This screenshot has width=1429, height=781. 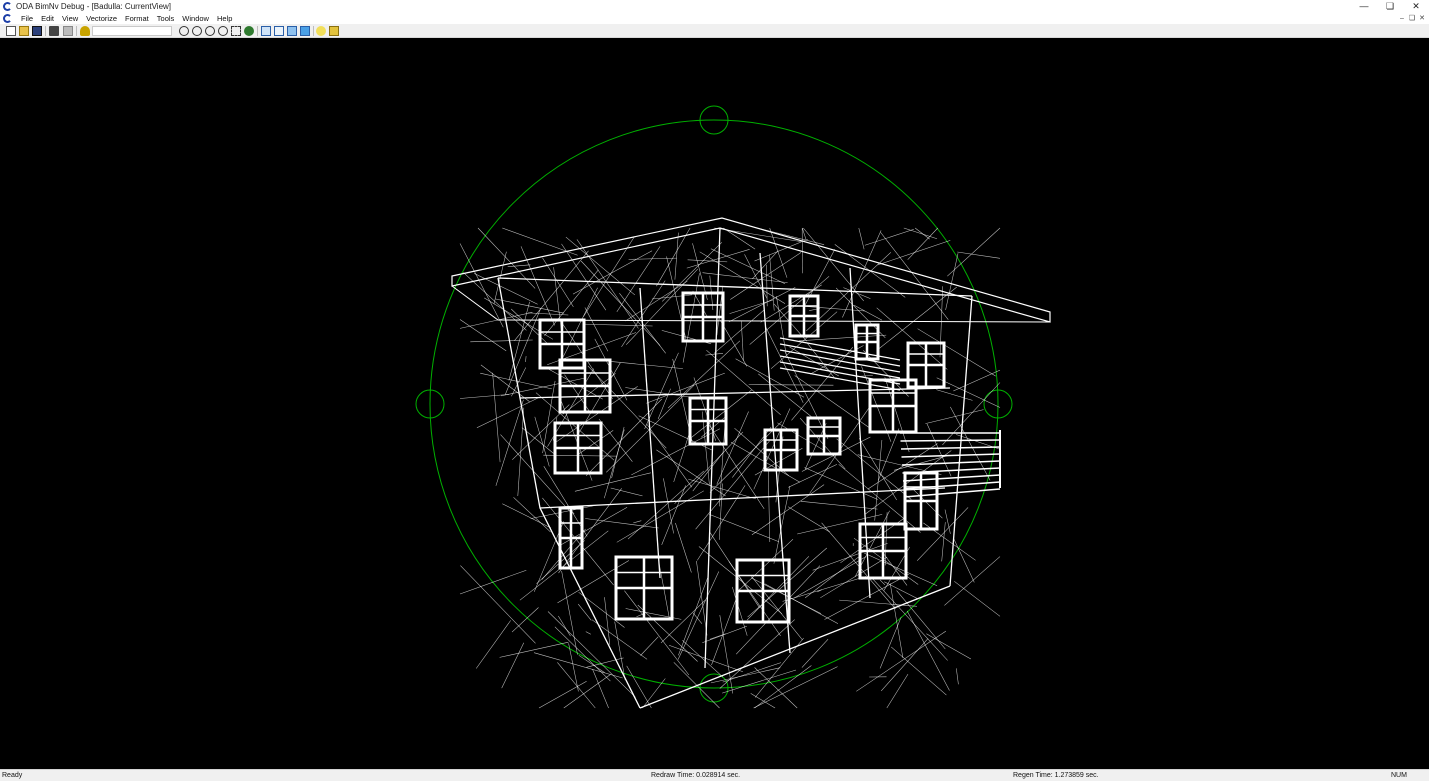 What do you see at coordinates (334, 31) in the screenshot?
I see `properties-icon` at bounding box center [334, 31].